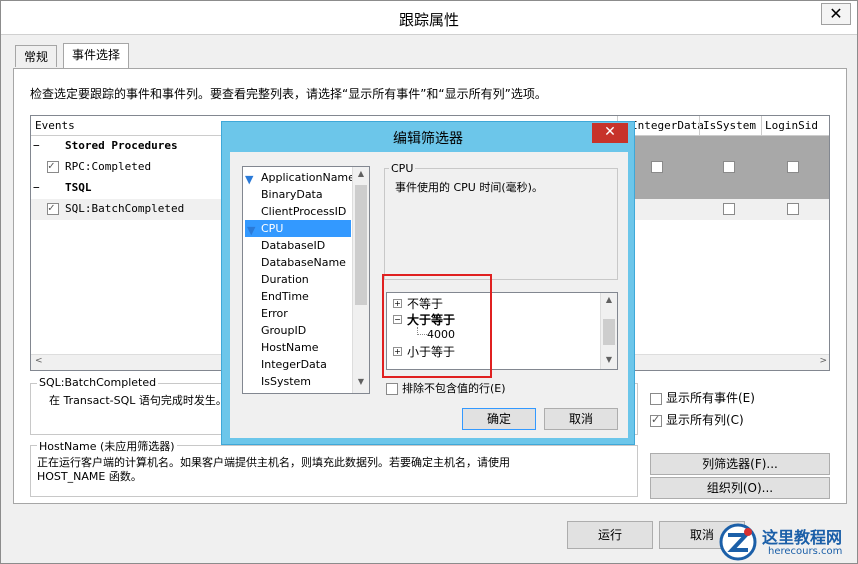 The width and height of the screenshot is (858, 564). What do you see at coordinates (791, 125) in the screenshot?
I see `header-loginsid: LoginSid` at bounding box center [791, 125].